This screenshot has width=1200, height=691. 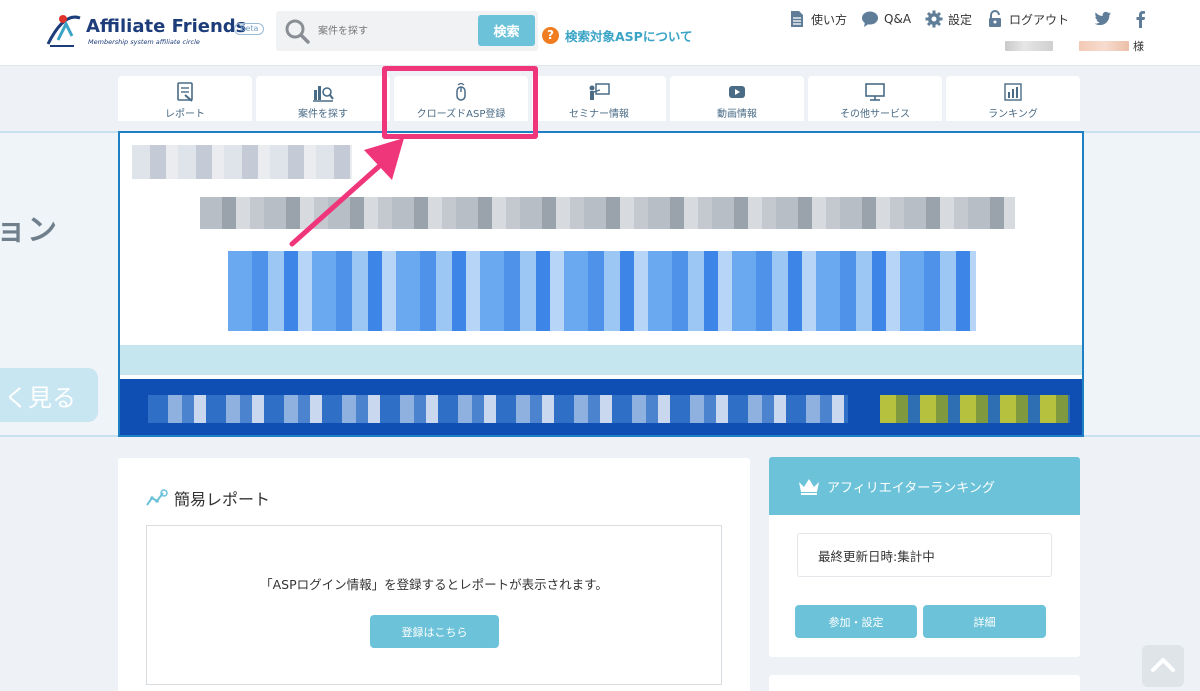 I want to click on asp-help-link: ? 検索対象ASPについて, so click(x=617, y=35).